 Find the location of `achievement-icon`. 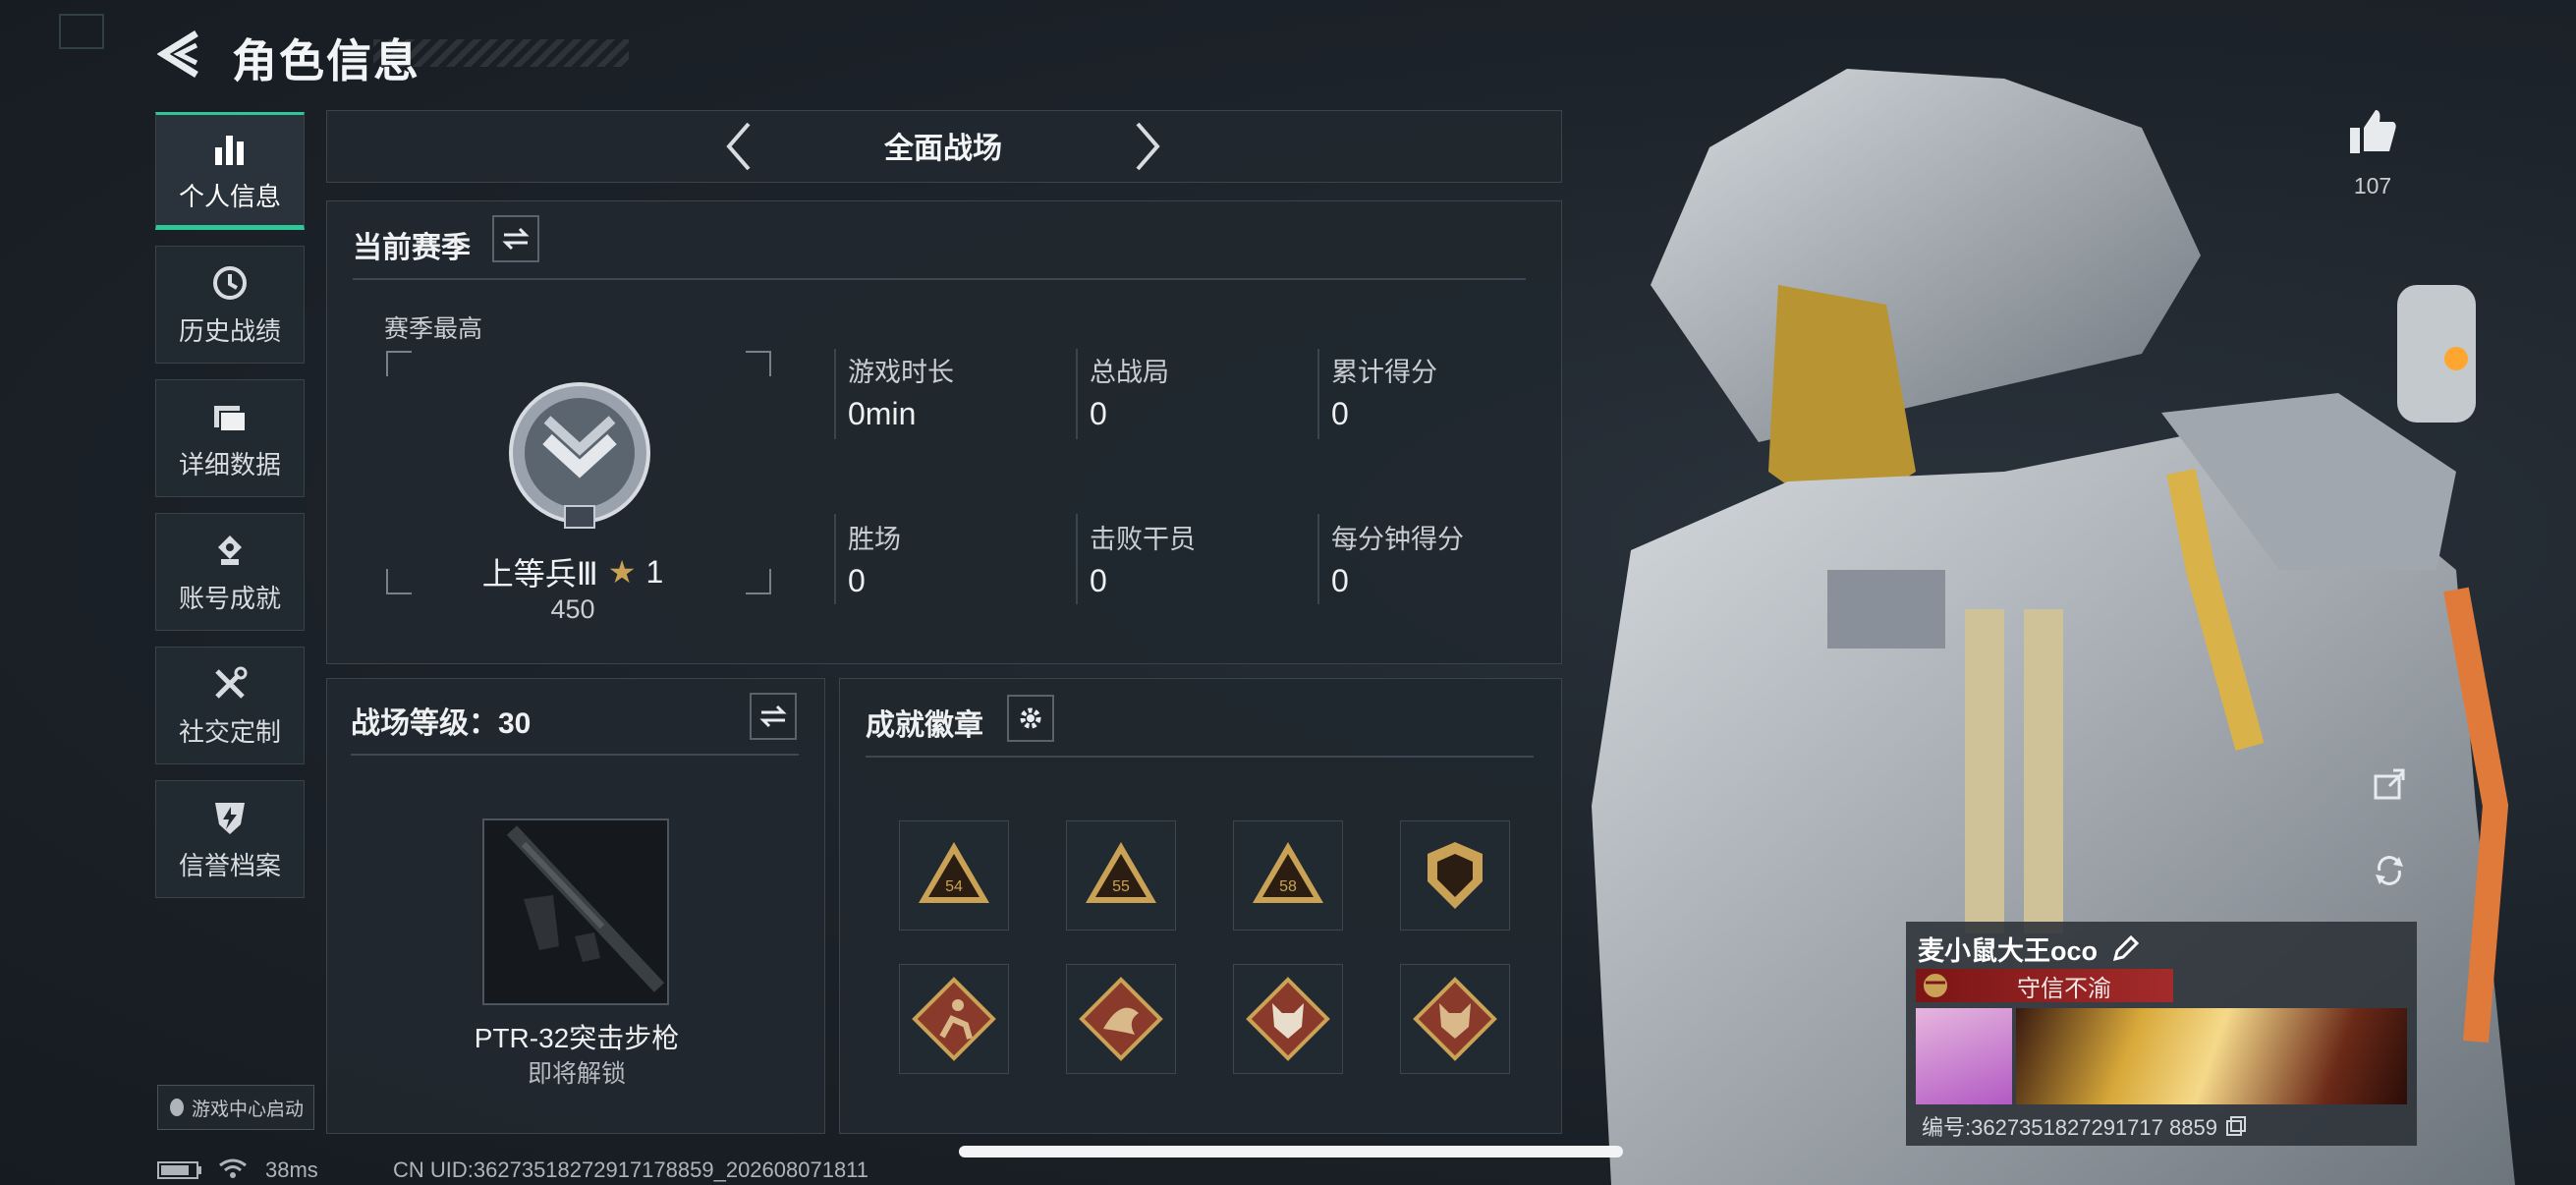

achievement-icon is located at coordinates (230, 550).